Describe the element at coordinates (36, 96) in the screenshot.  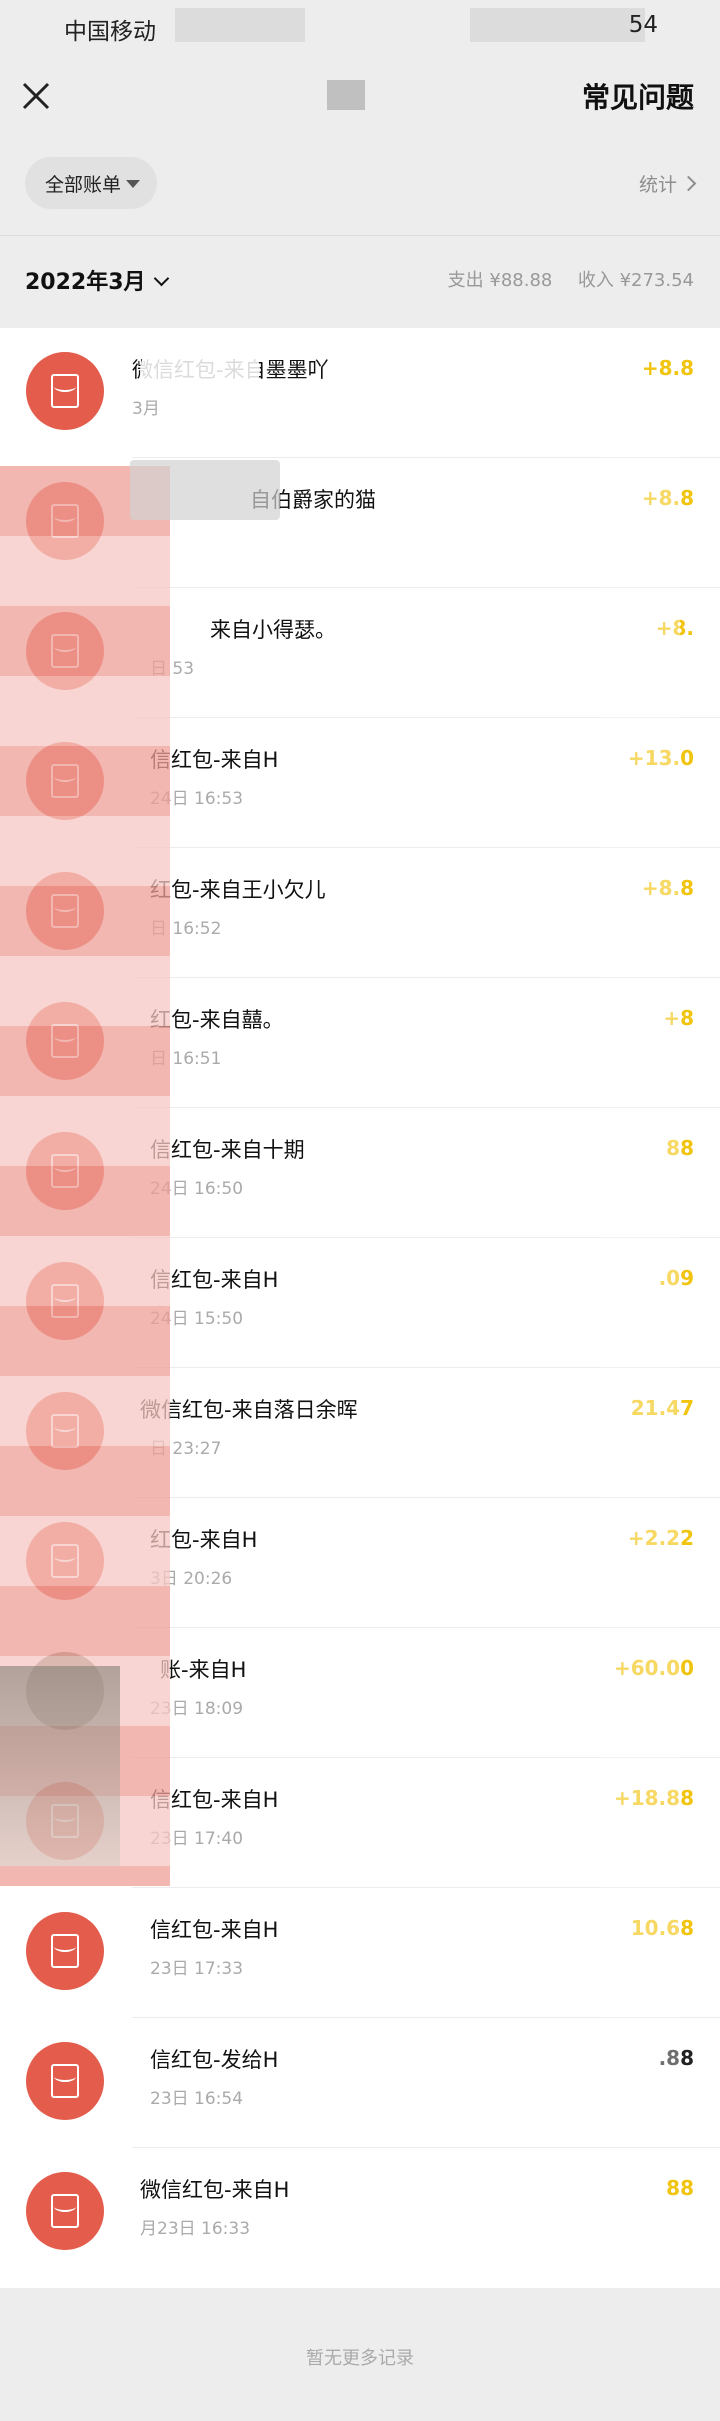
I see `close-icon` at that location.